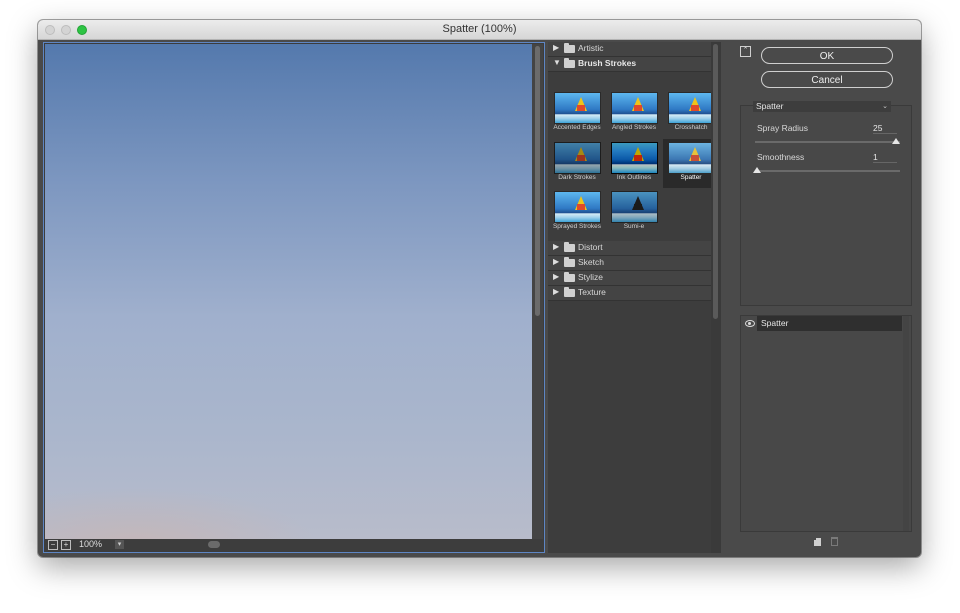 This screenshot has height=613, width=960. What do you see at coordinates (745, 51) in the screenshot?
I see `collapse-gallery-icon: ⌃` at bounding box center [745, 51].